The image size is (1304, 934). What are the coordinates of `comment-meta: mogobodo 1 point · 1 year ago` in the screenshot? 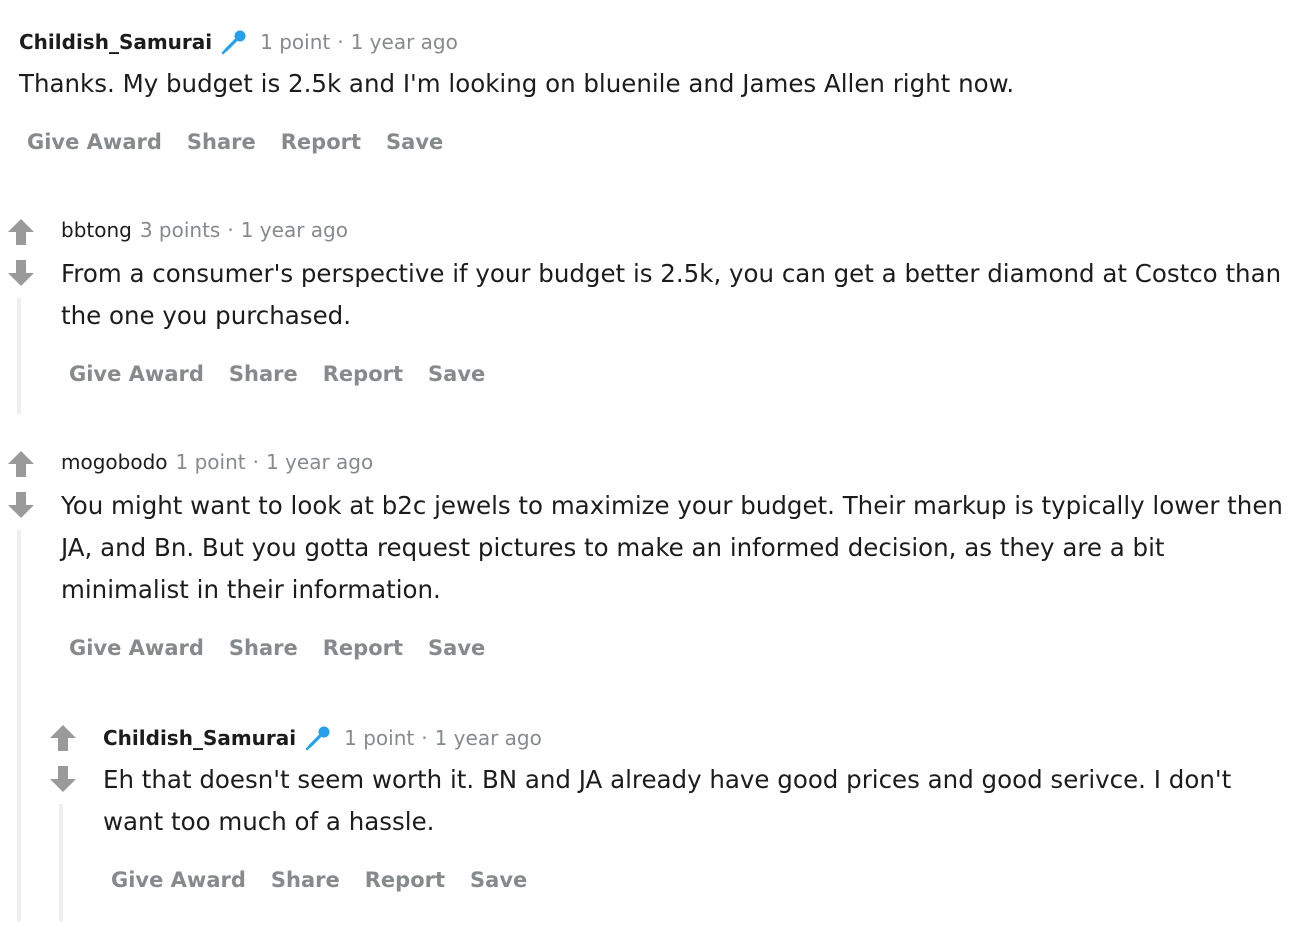 It's located at (217, 462).